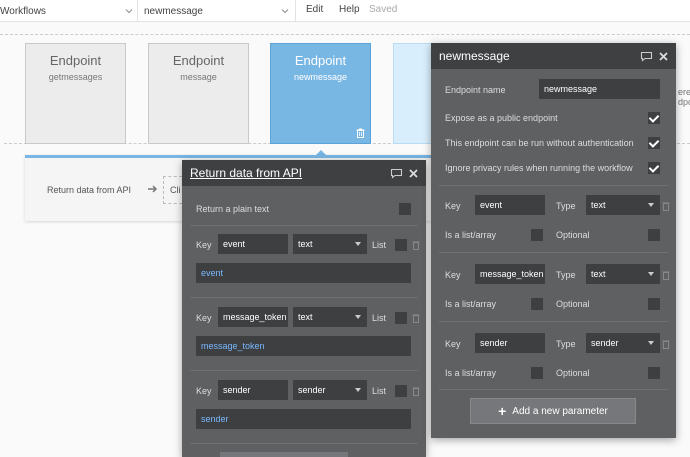 This screenshot has height=457, width=690. Describe the element at coordinates (320, 77) in the screenshot. I see `endpoint-name: newmessage` at that location.